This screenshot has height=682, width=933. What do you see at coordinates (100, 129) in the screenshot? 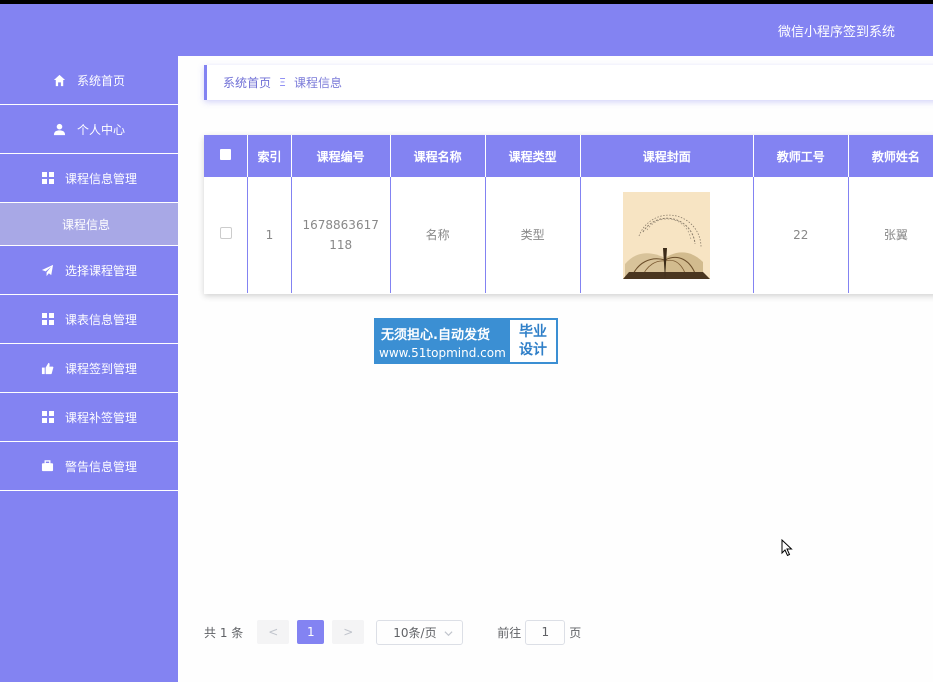
I see `sidebar-item-label: 个人中心` at bounding box center [100, 129].